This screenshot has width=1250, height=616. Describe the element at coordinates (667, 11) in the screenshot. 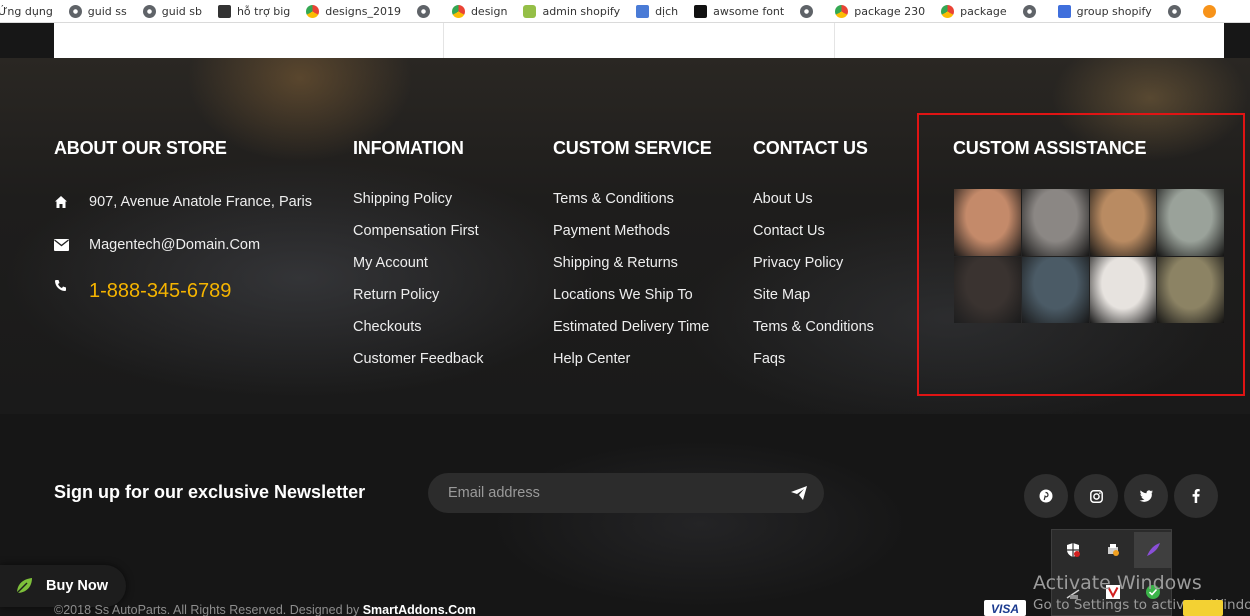

I see `bookmark-label: dịch` at that location.